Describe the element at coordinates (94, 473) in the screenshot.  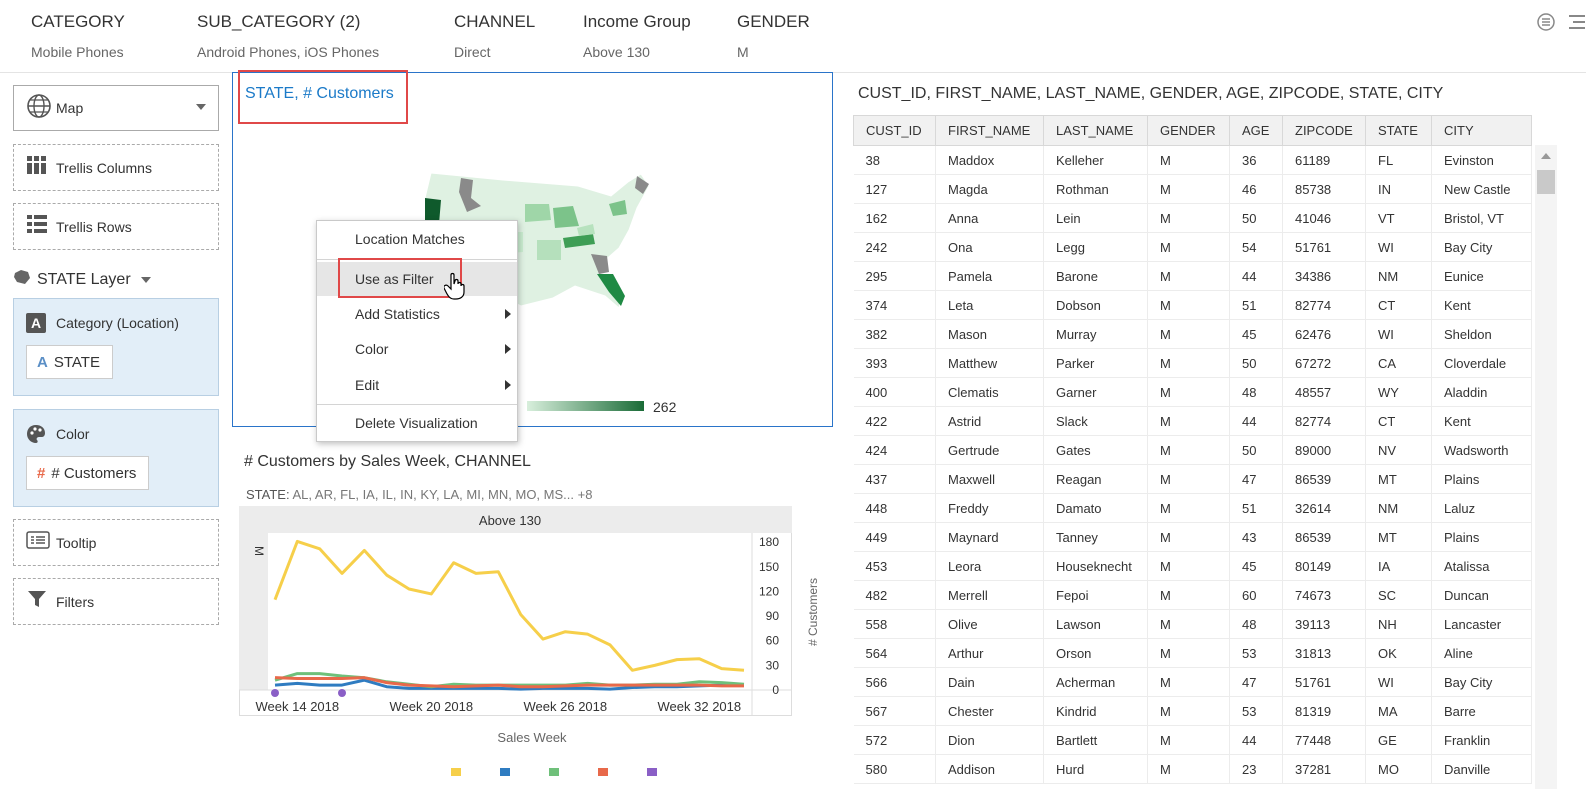
I see `customers-pill-label: # Customers` at that location.